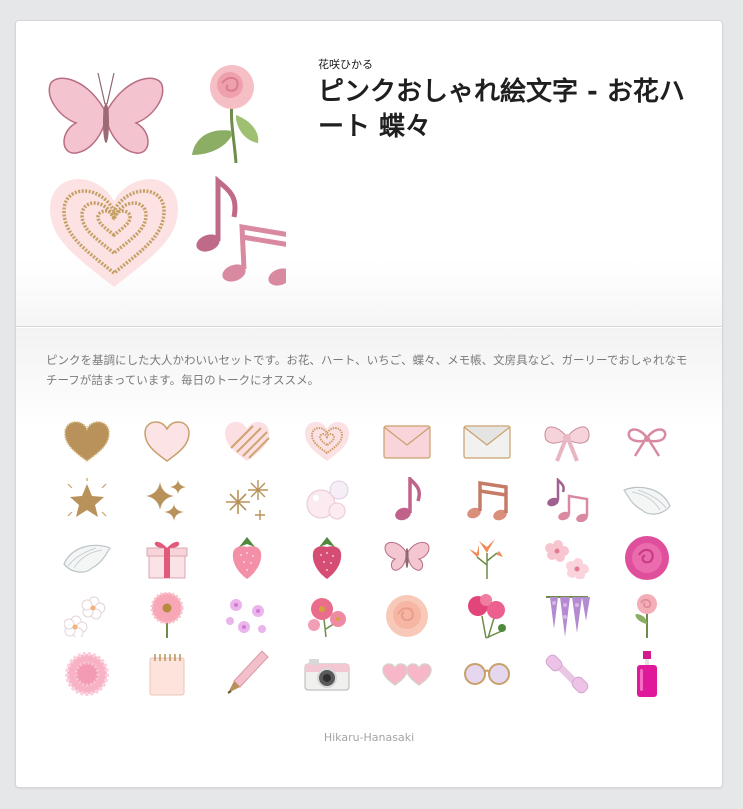 The width and height of the screenshot is (743, 809). I want to click on camera-icon, so click(327, 675).